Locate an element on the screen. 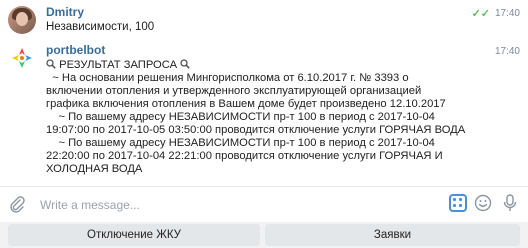 Image resolution: width=528 pixels, height=248 pixels. emoji-icon is located at coordinates (483, 203).